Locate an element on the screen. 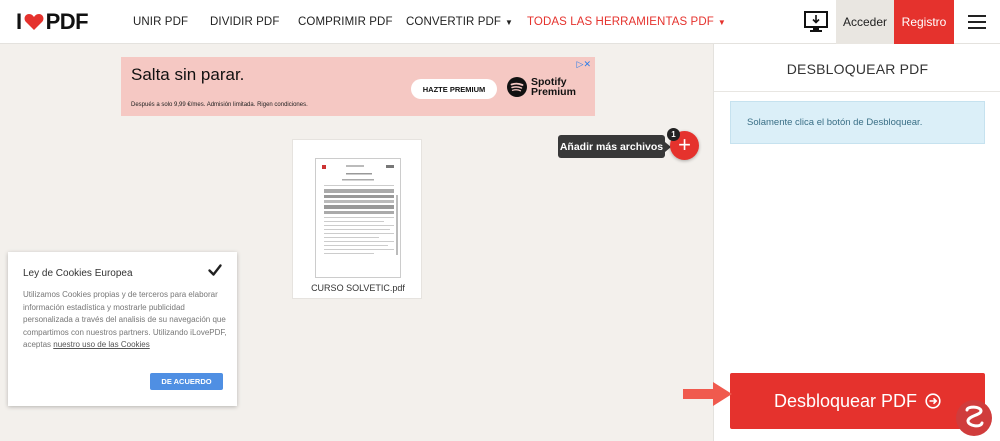 The image size is (1000, 441). nav-convert-pdf: CONVERTIR PDF ▼ is located at coordinates (459, 22).